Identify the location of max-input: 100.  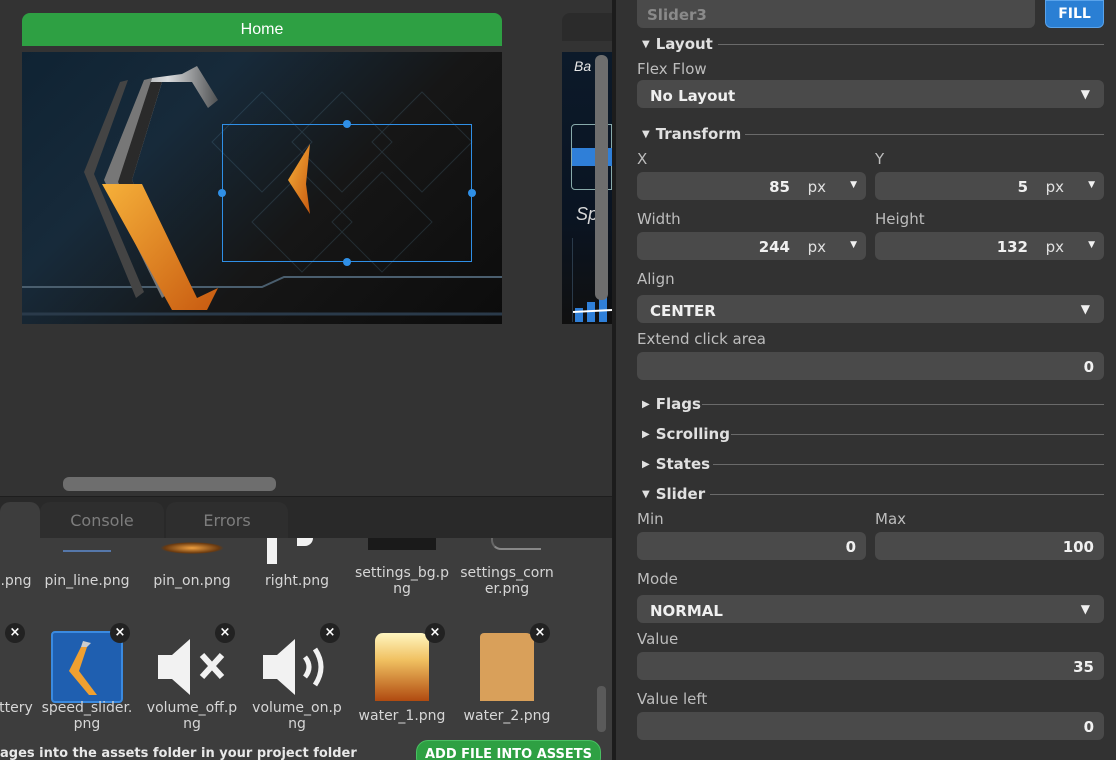
(989, 546).